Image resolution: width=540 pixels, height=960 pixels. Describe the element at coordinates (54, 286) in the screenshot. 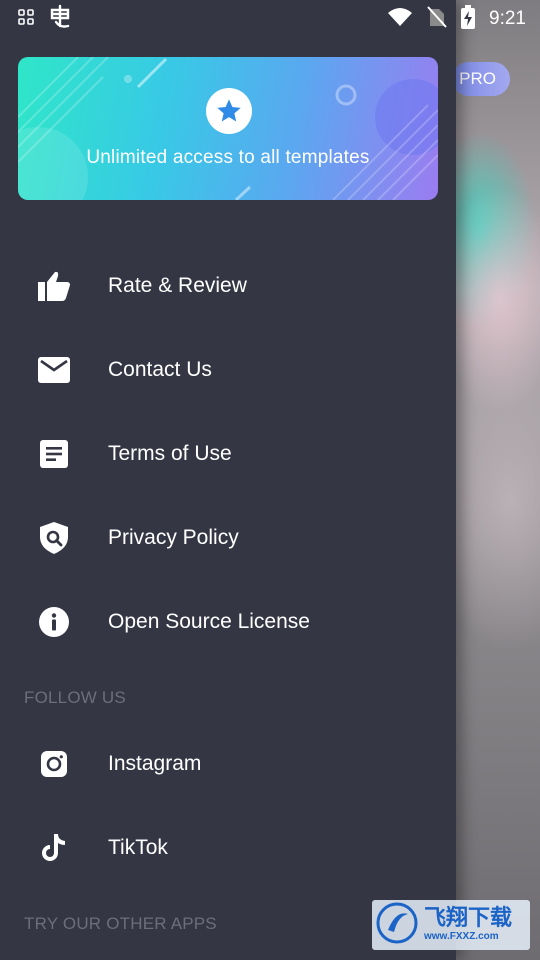

I see `thumbs-up-icon` at that location.